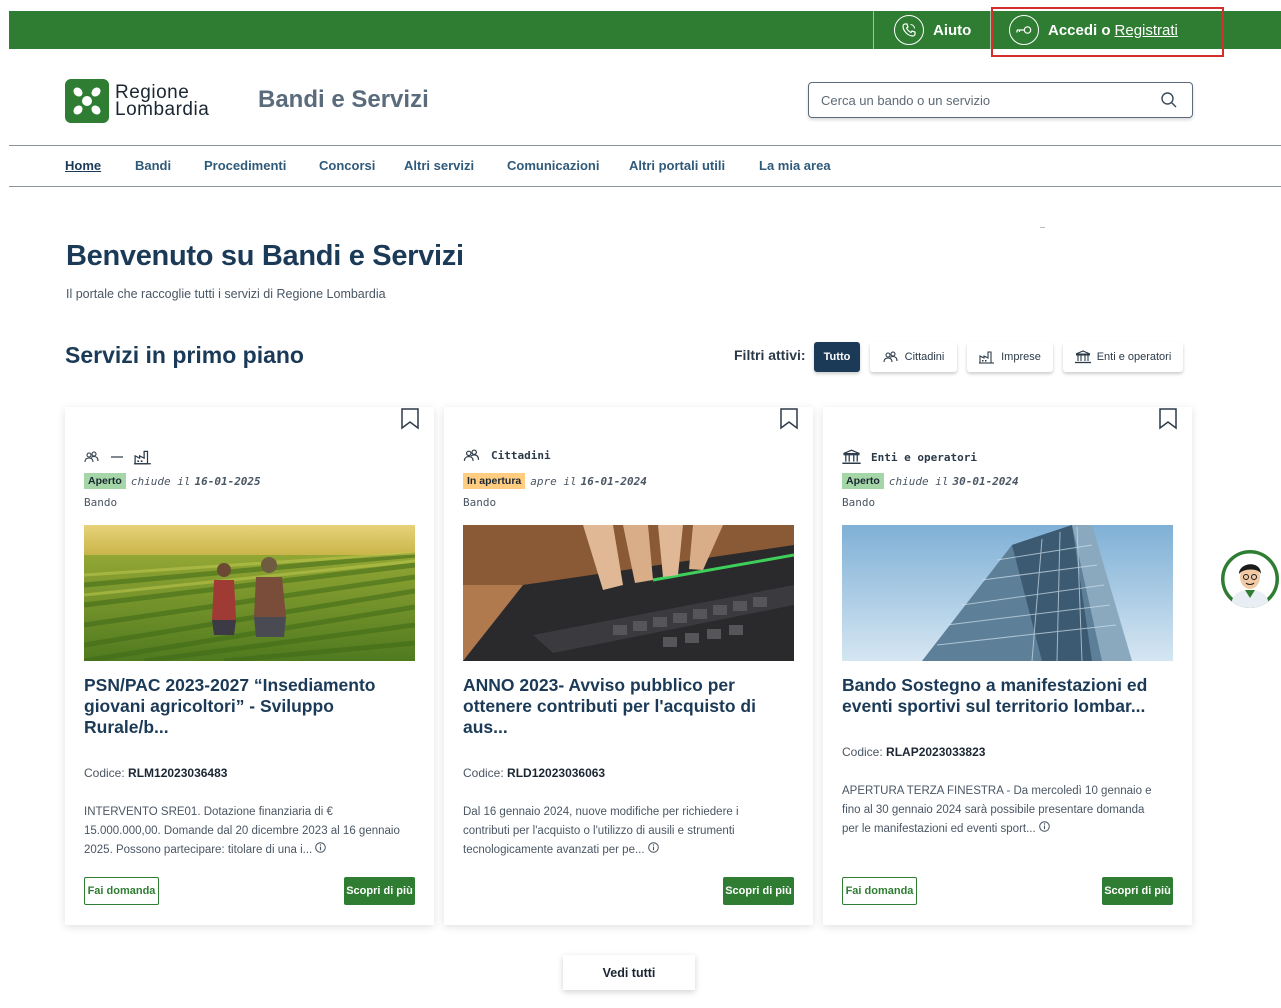 The image size is (1281, 1008). I want to click on nav-item-comunicazioni: Comunicazioni, so click(553, 165).